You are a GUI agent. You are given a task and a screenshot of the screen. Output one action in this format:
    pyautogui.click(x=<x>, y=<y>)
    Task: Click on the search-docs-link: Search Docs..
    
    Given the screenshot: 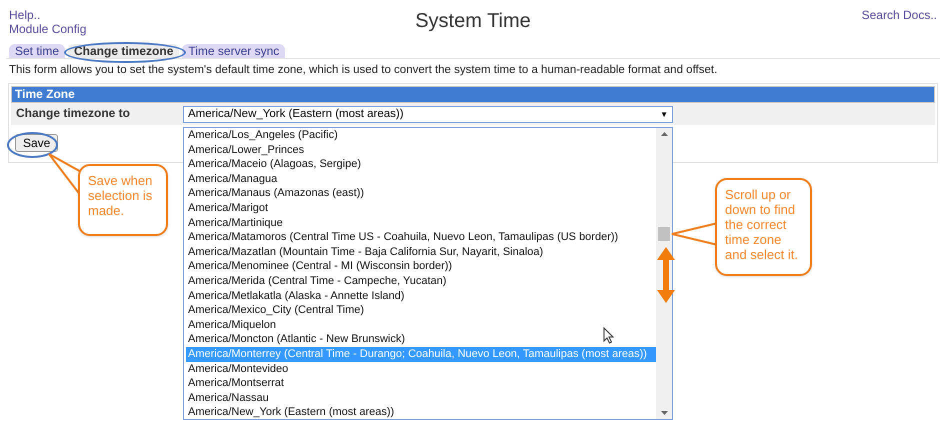 What is the action you would take?
    pyautogui.click(x=899, y=26)
    